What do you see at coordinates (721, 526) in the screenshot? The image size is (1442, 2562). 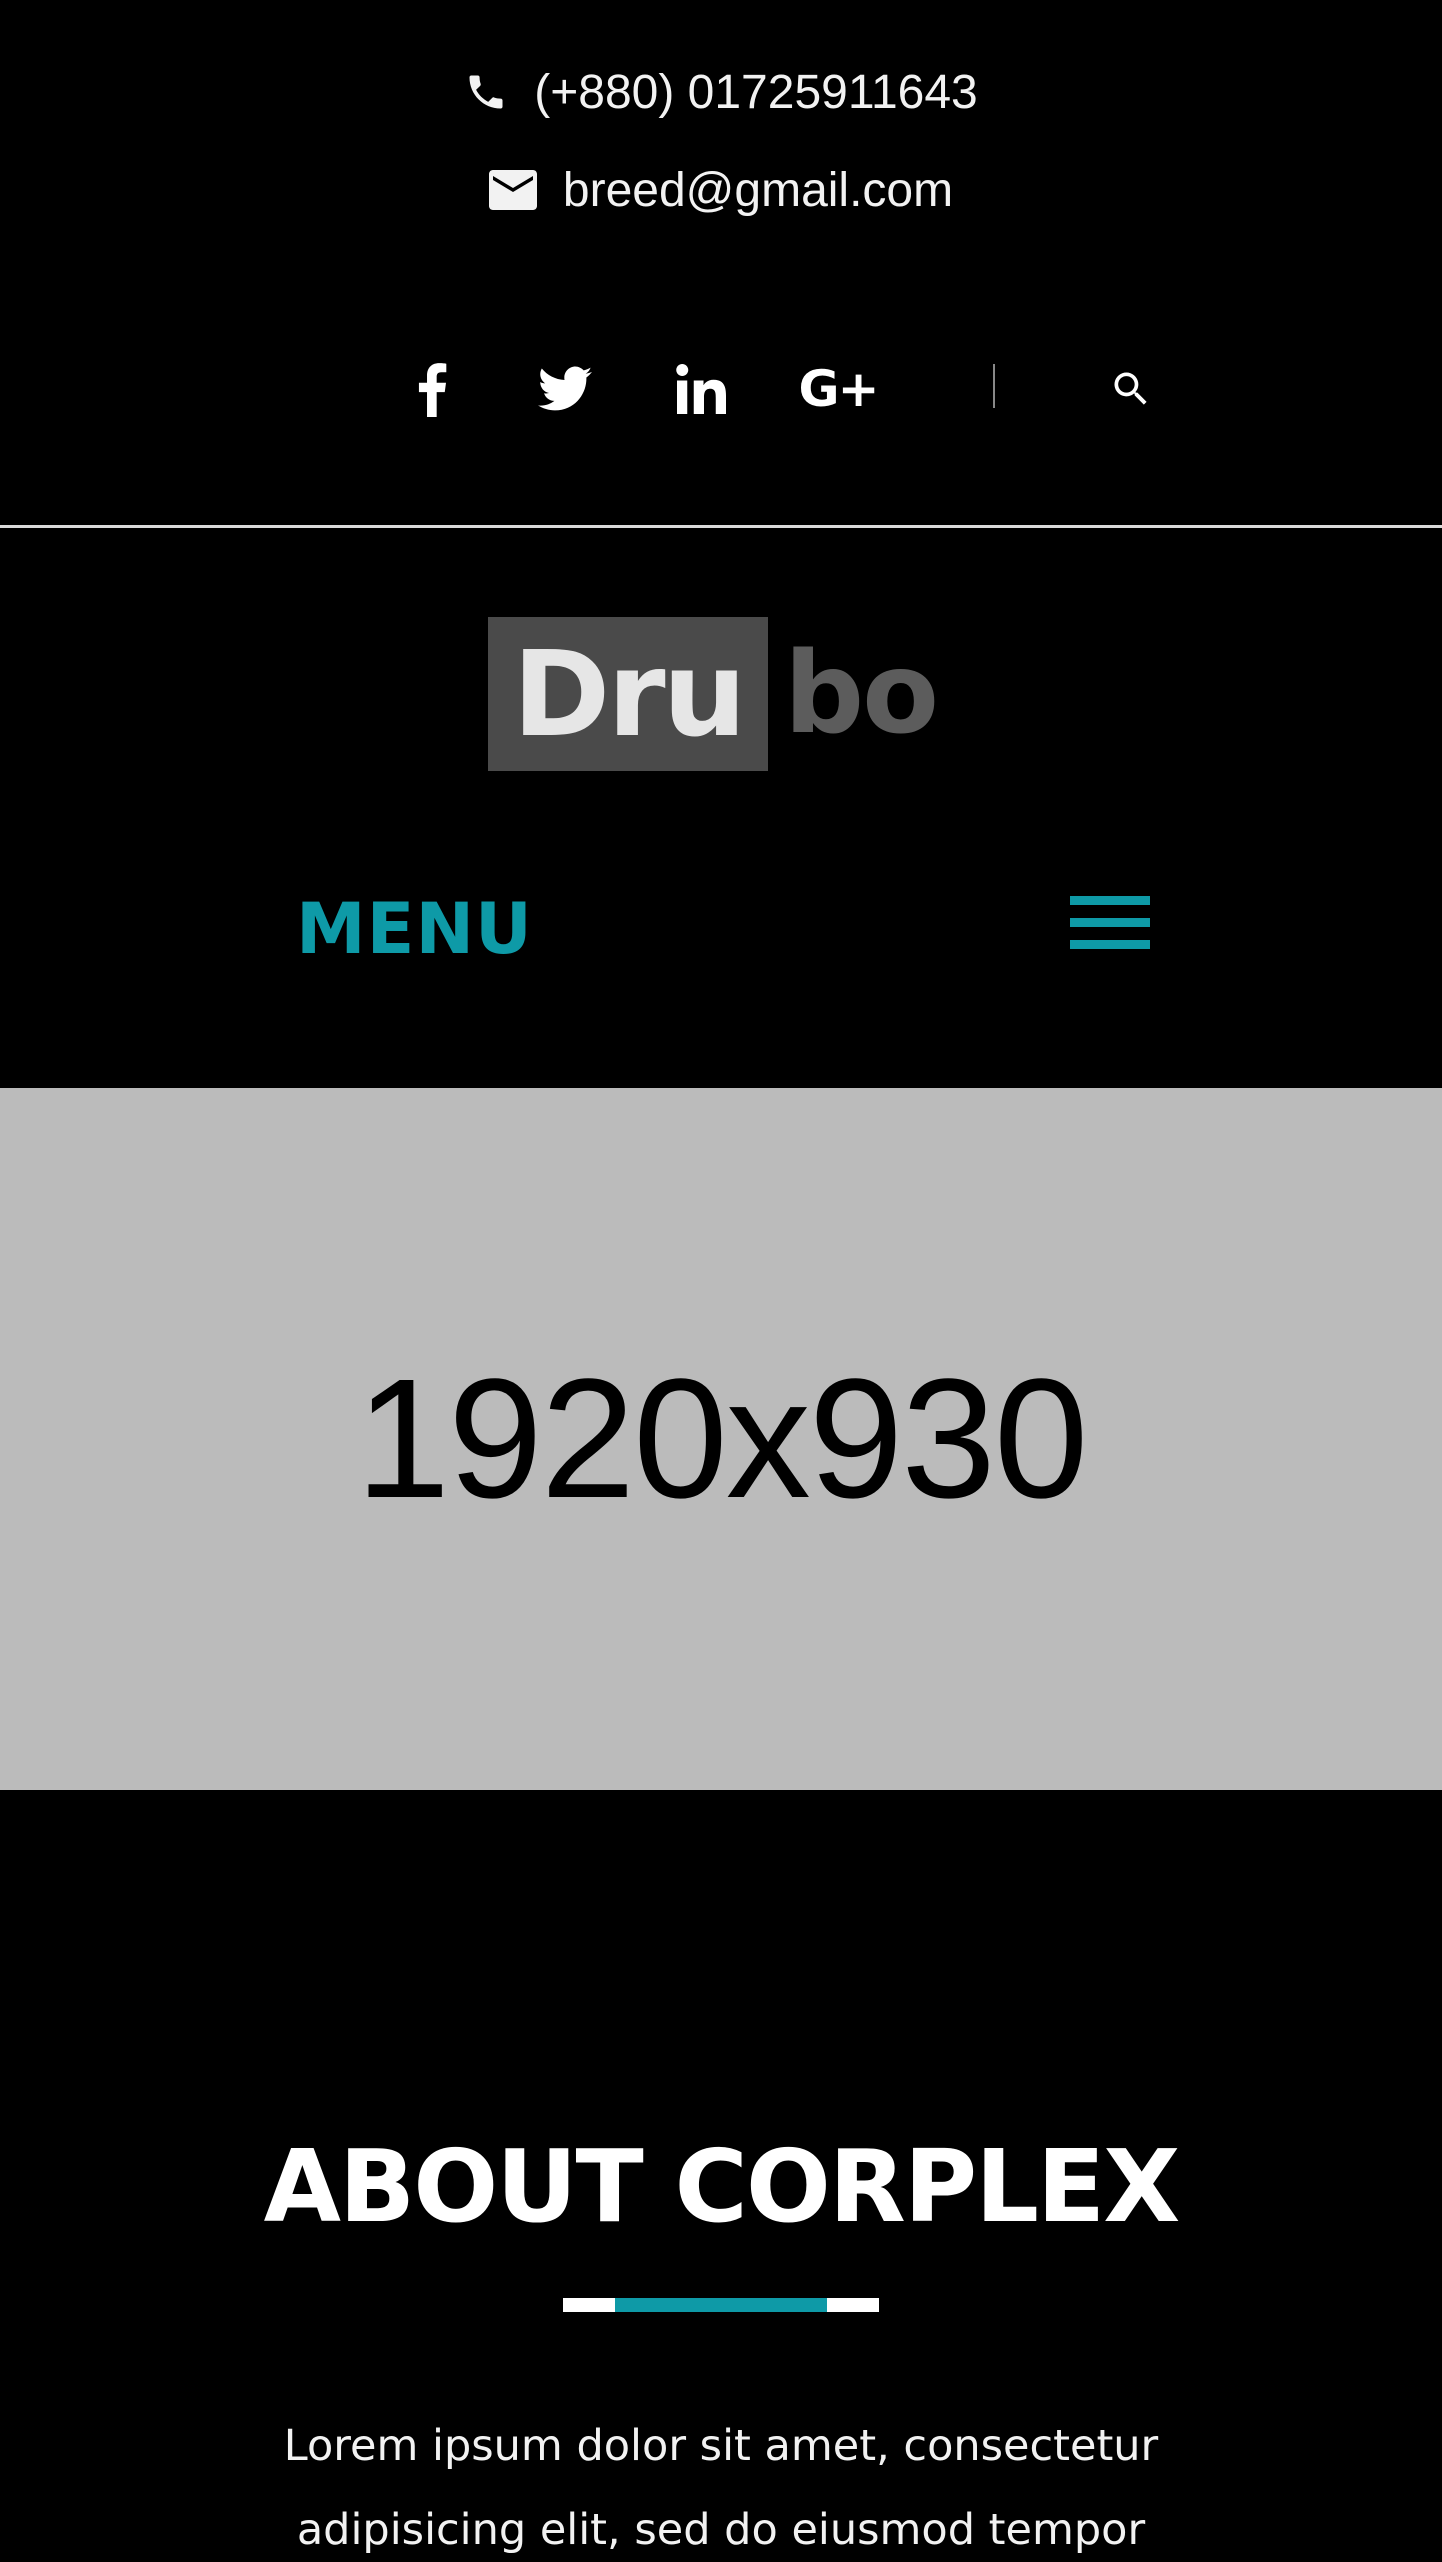 I see `header-divider` at bounding box center [721, 526].